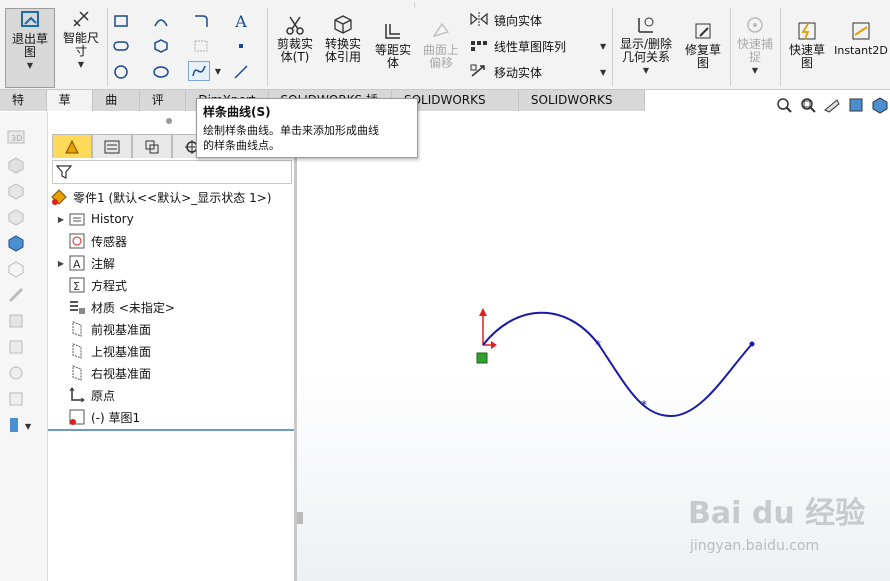 The width and height of the screenshot is (890, 581). Describe the element at coordinates (755, 45) in the screenshot. I see `quick-snaps-button: 快速捕捉 ▼` at that location.